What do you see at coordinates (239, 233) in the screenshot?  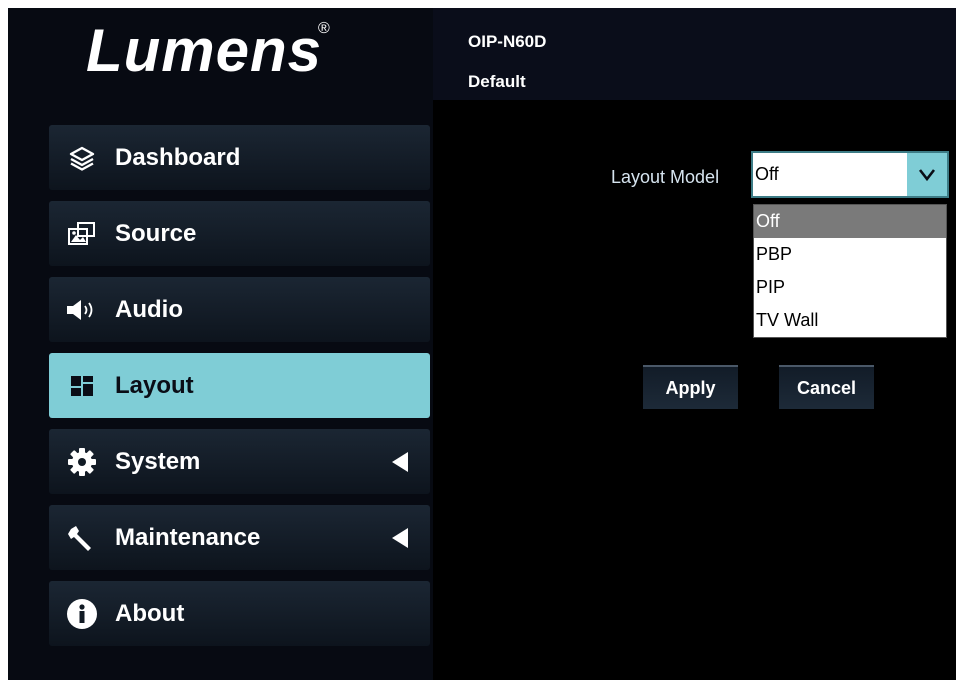 I see `sidebar-item-source: Source` at bounding box center [239, 233].